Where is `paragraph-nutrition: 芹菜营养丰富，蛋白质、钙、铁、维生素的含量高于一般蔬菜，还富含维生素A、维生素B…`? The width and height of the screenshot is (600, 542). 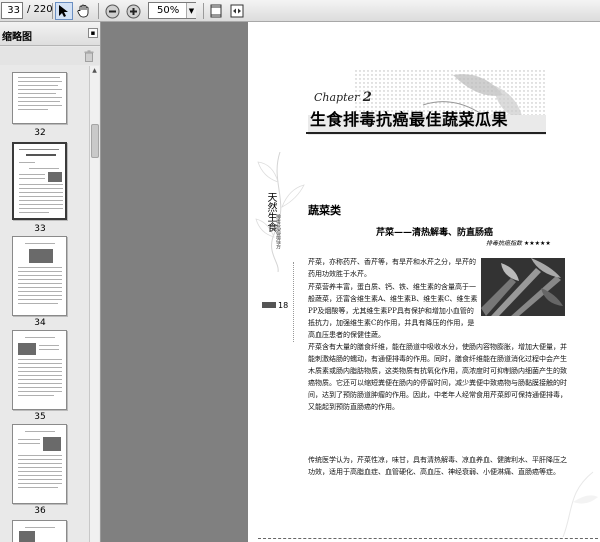
paragraph-nutrition: 芹菜营养丰富，蛋白质、钙、铁、维生素的含量高于一般蔬菜，还富含维生素A、维生素B… is located at coordinates (393, 311).